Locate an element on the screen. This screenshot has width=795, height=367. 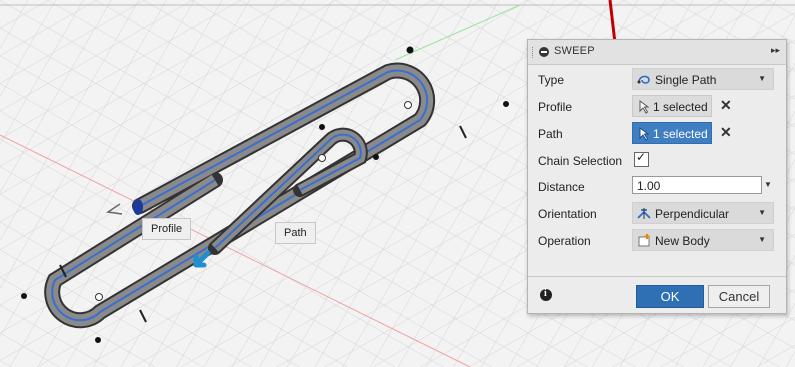
path-label-tag: Path is located at coordinates (295, 233).